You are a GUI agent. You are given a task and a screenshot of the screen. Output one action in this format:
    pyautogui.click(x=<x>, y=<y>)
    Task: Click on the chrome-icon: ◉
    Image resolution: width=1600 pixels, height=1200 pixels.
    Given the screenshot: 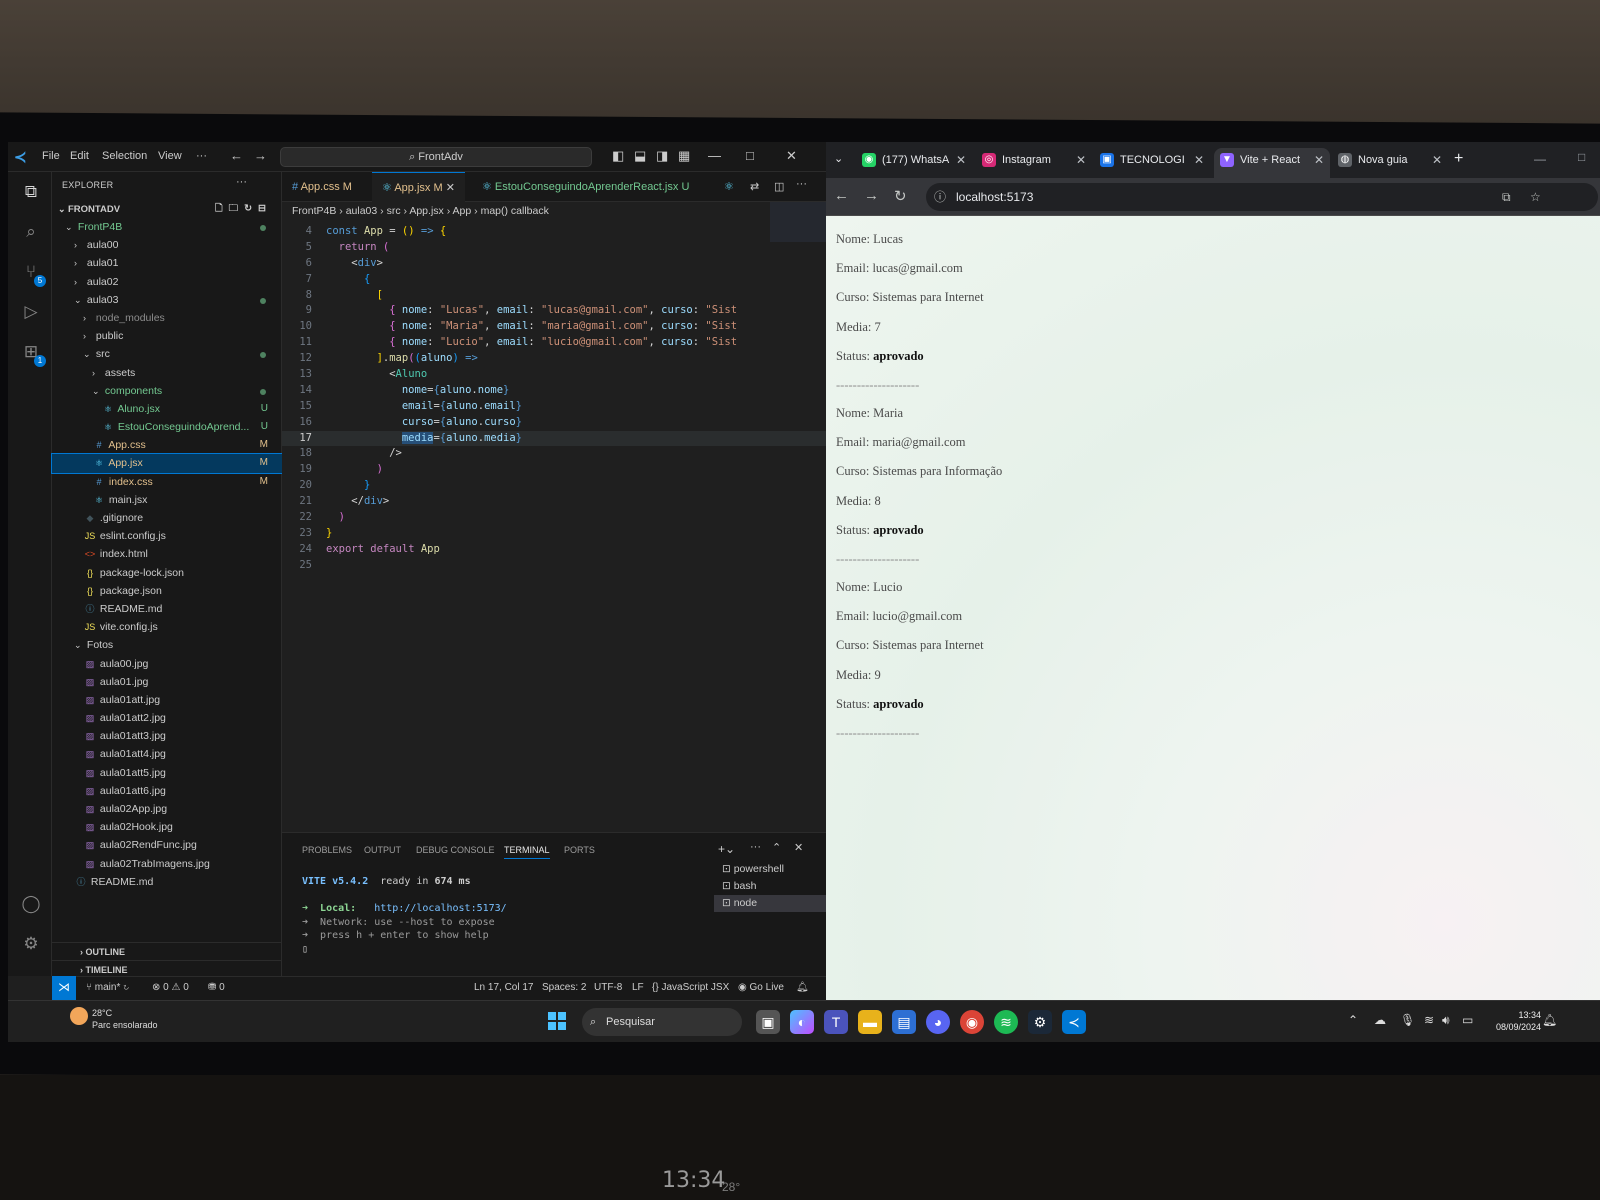 What is the action you would take?
    pyautogui.click(x=972, y=1022)
    